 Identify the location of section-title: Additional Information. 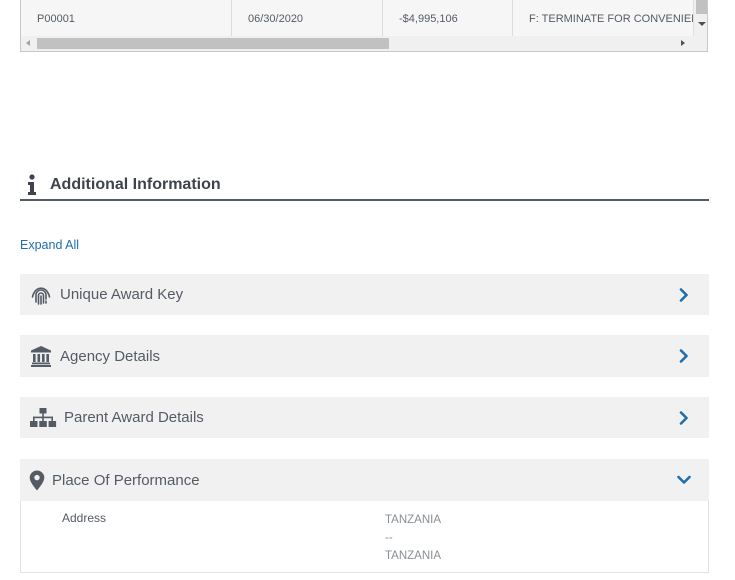
(135, 184).